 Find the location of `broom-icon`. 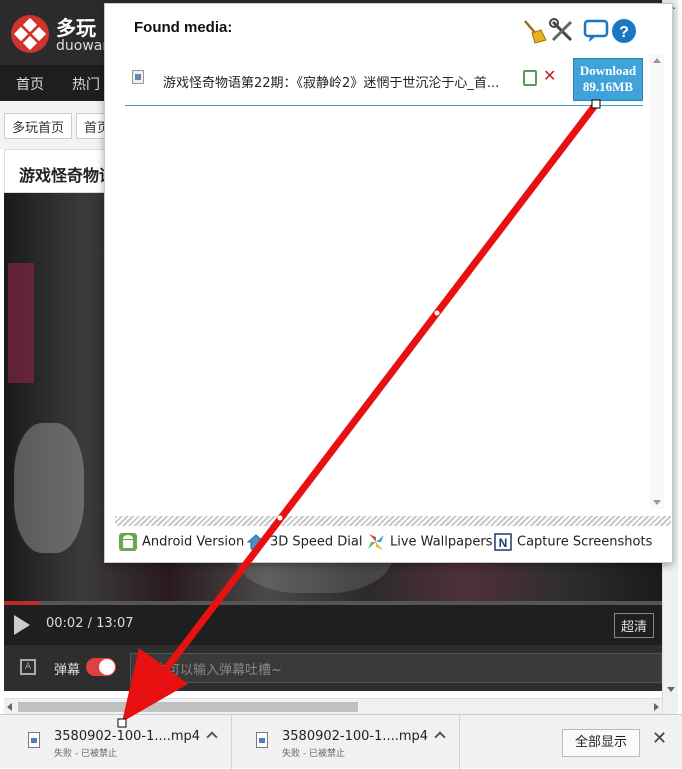

broom-icon is located at coordinates (534, 31).